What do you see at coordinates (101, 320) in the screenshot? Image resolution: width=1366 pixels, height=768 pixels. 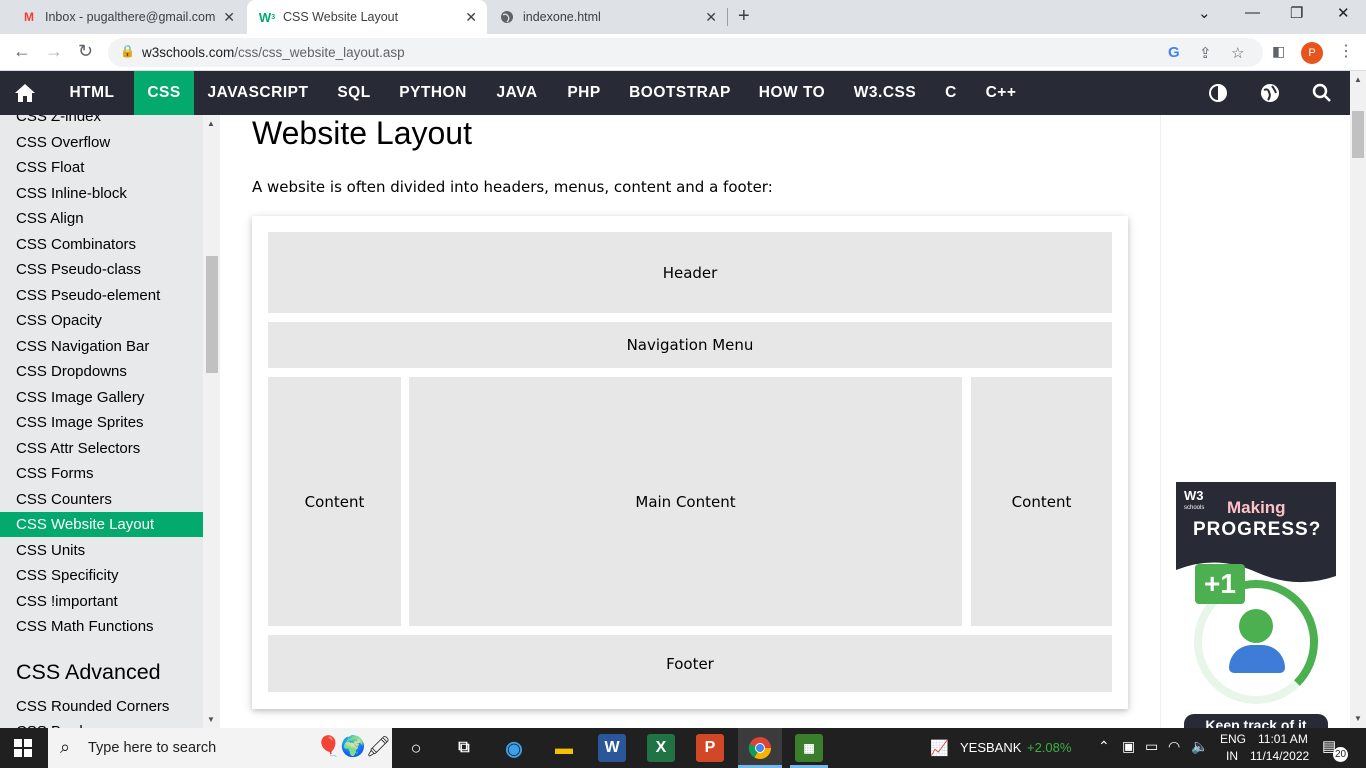 I see `sidebar-item-opacity: CSS Opacity` at bounding box center [101, 320].